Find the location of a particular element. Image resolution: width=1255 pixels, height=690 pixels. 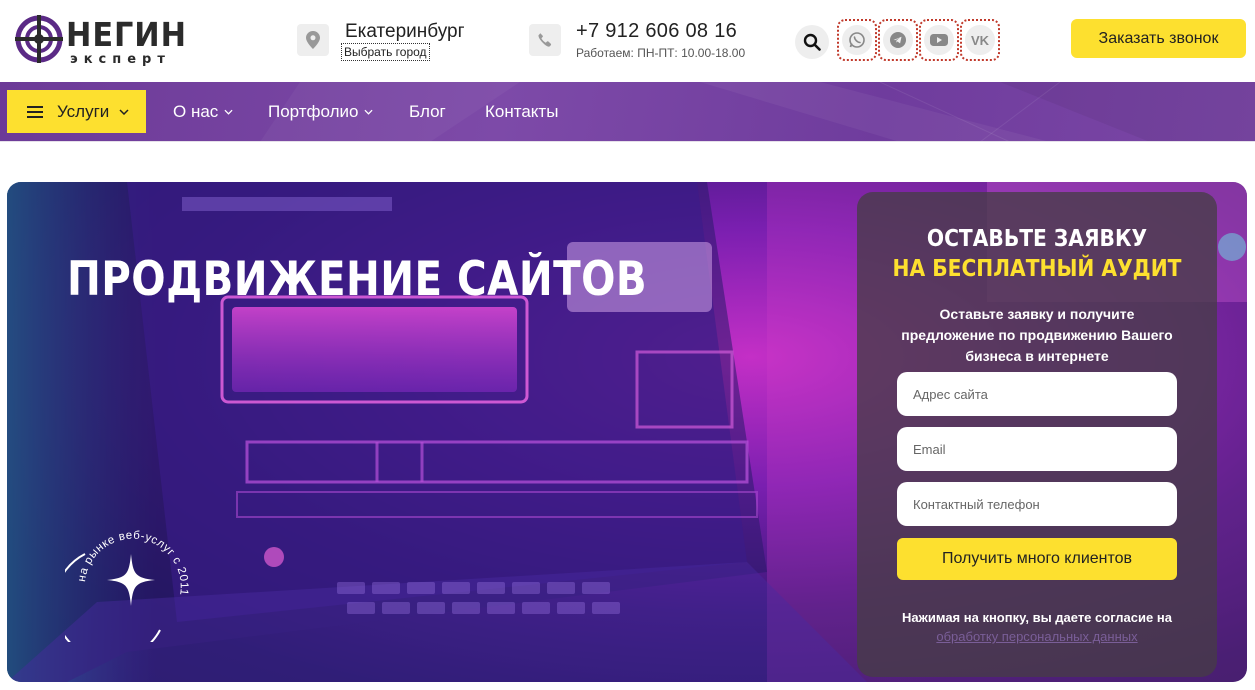

nav-item-label: Контакты is located at coordinates (522, 111).